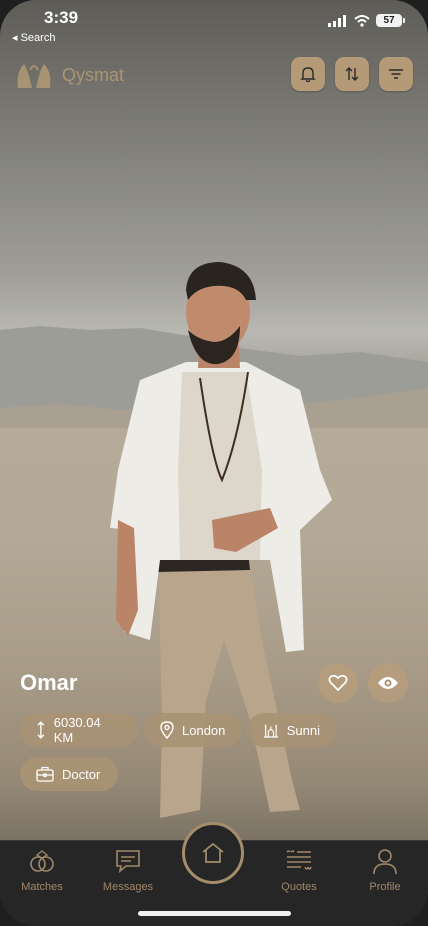  I want to click on bell-icon, so click(308, 75).